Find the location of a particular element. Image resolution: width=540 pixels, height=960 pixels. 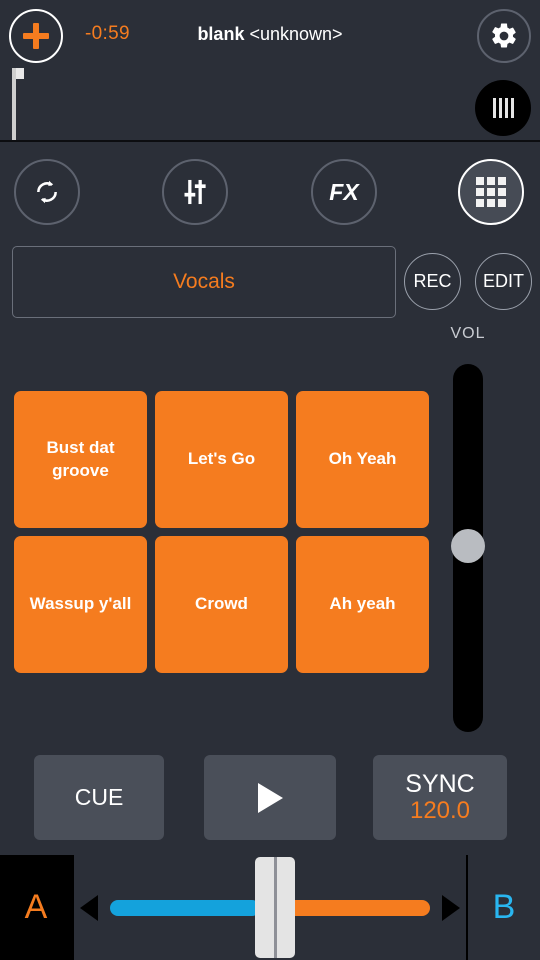

track-name: blank is located at coordinates (221, 34).